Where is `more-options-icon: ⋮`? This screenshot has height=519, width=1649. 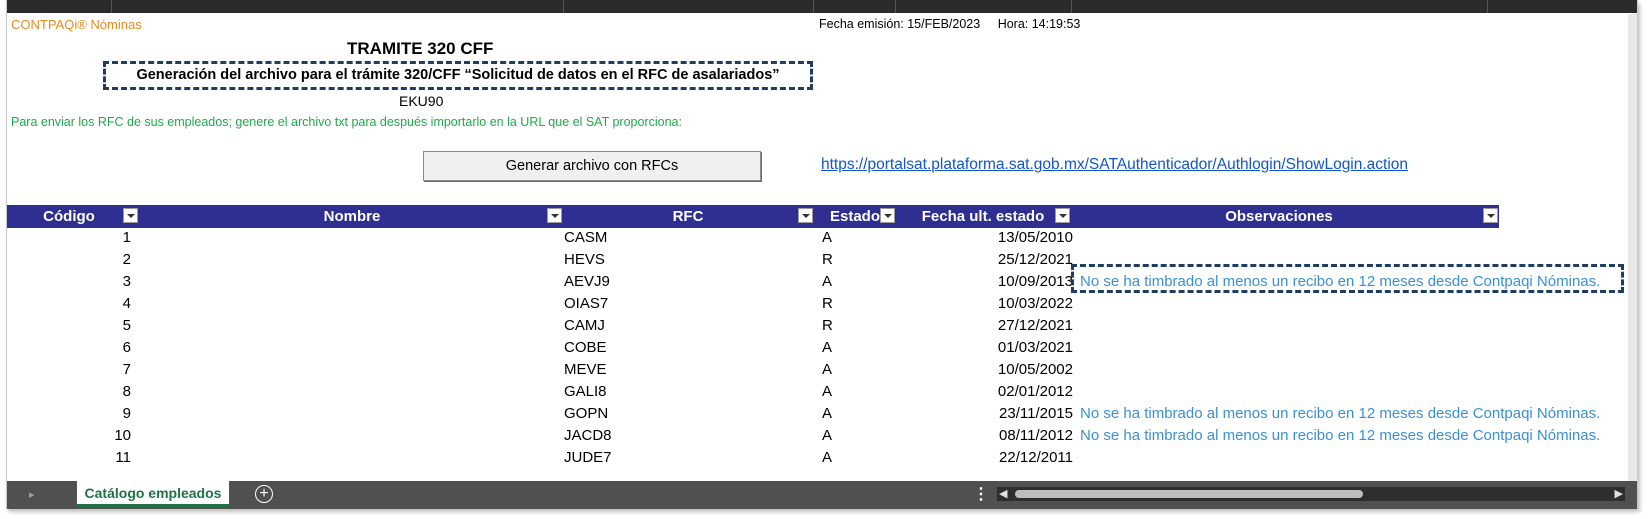
more-options-icon: ⋮ is located at coordinates (981, 494).